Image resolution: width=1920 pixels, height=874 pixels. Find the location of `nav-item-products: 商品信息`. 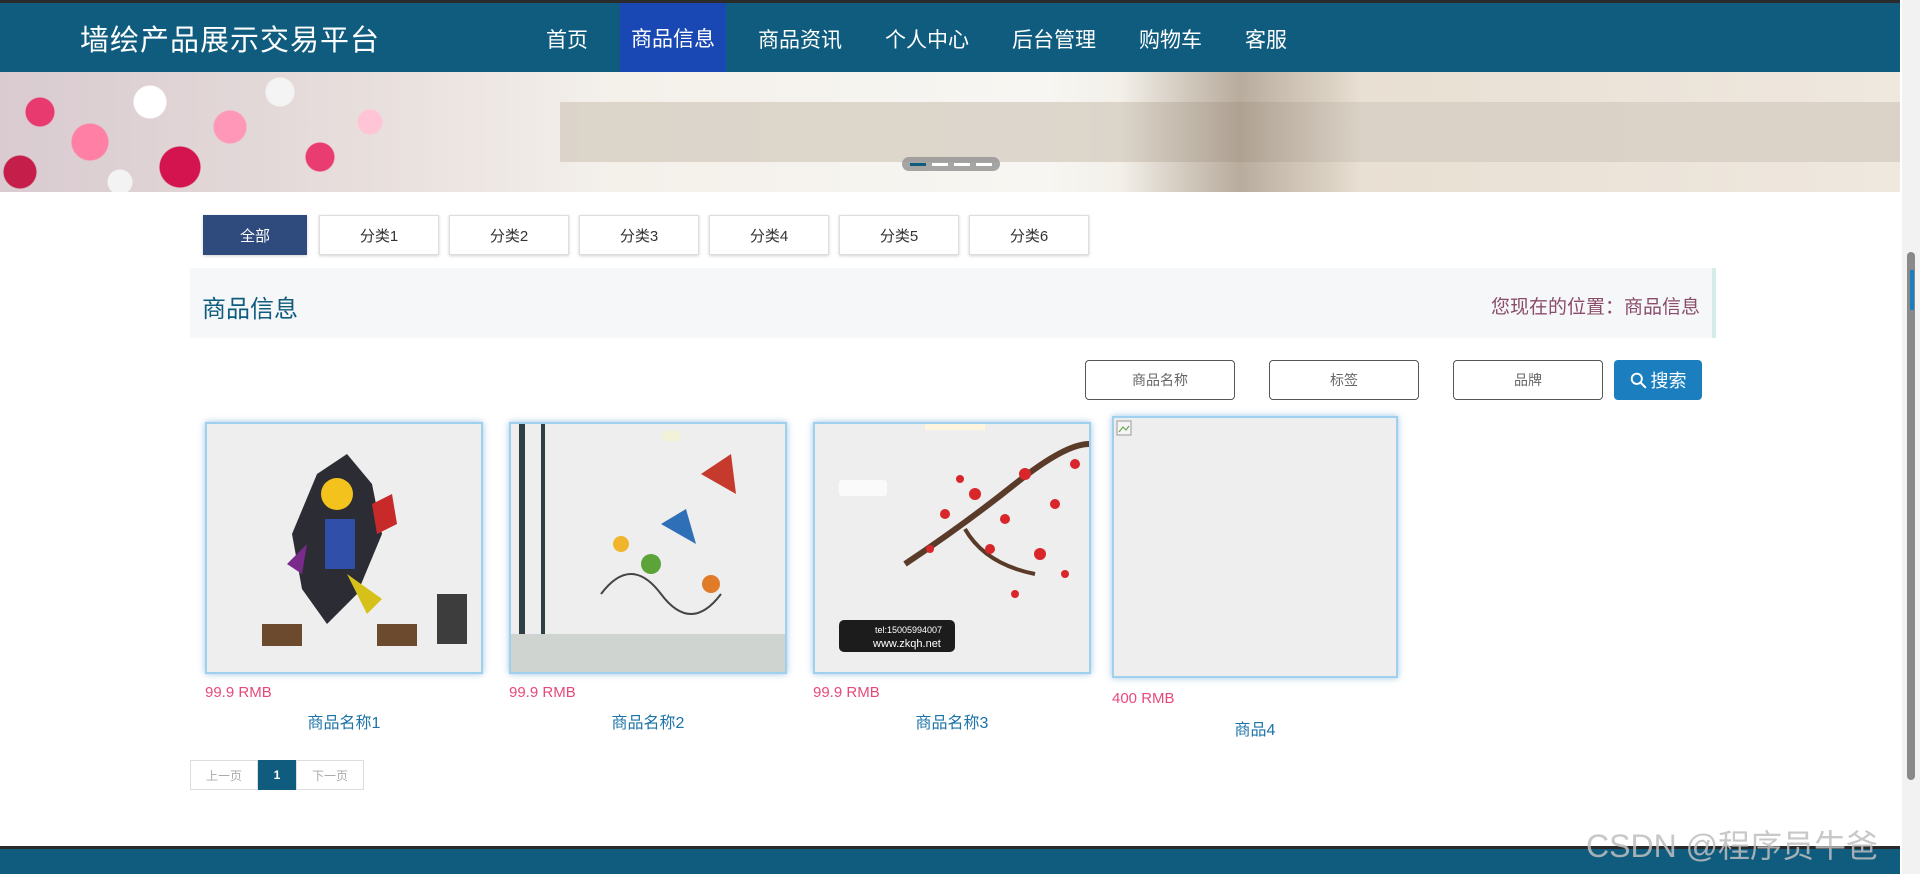

nav-item-products: 商品信息 is located at coordinates (673, 39).